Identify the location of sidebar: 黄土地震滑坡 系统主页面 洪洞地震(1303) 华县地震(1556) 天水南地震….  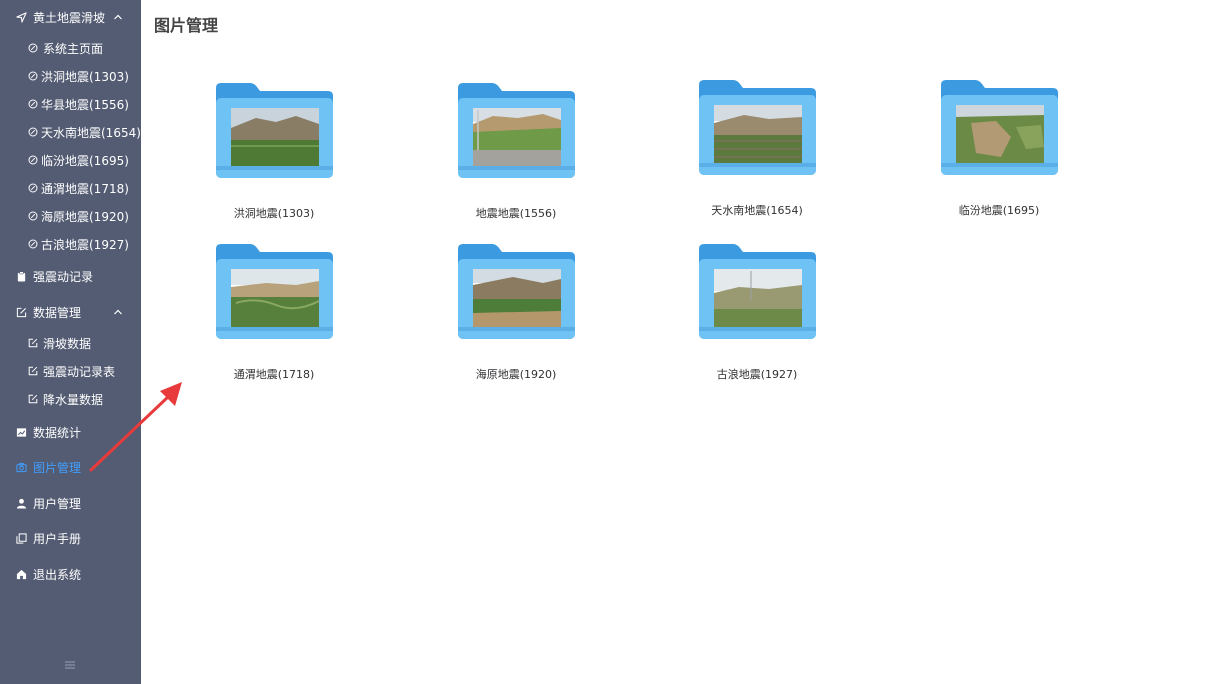
(70, 342).